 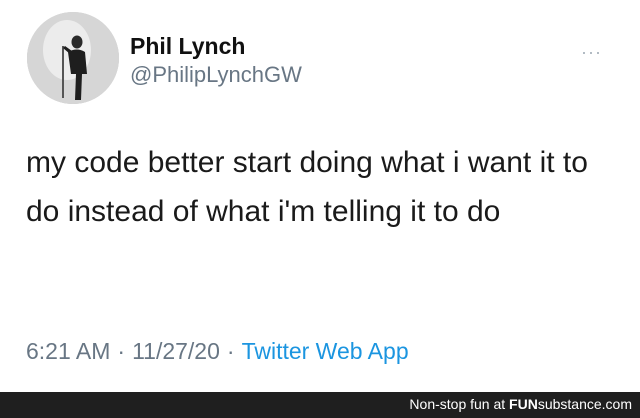 I want to click on watermark-text: Non-stop fun at FUNsubstance.com, so click(x=520, y=404).